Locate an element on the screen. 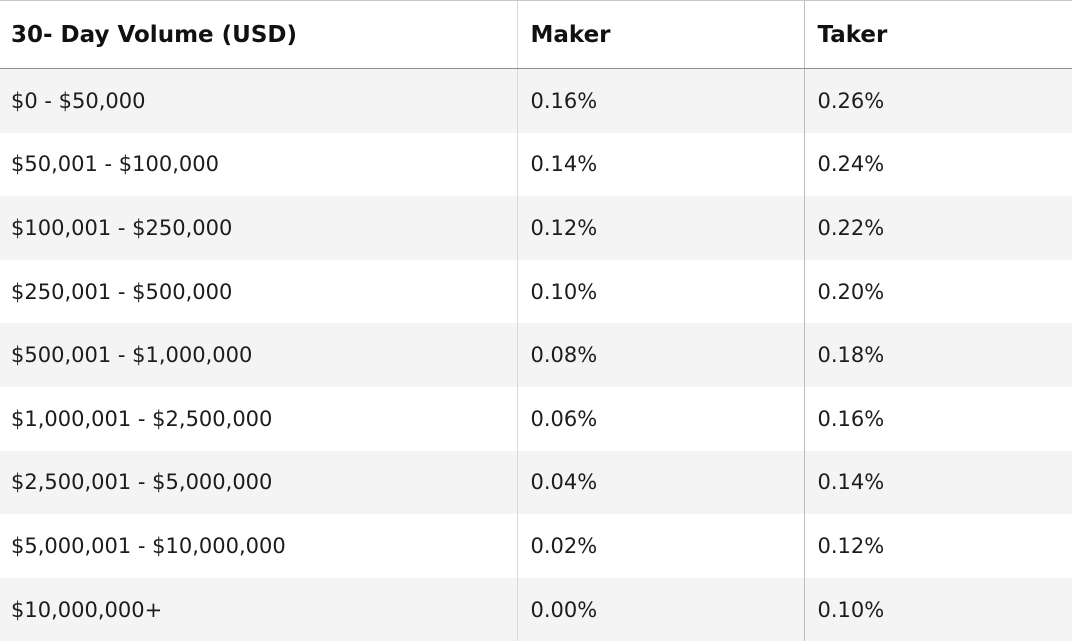 This screenshot has height=643, width=1072. table-row: $250,001 - $500,000 0.10% 0.20% is located at coordinates (536, 291).